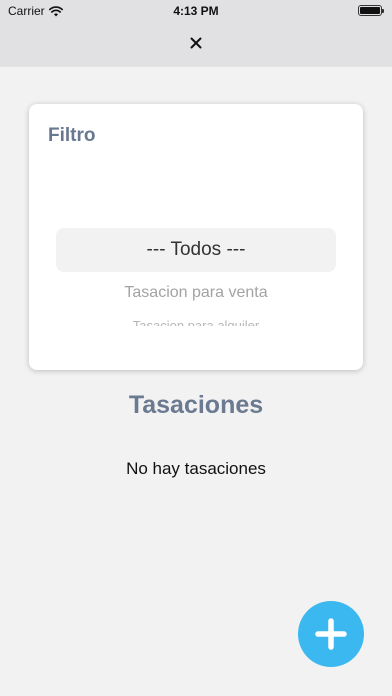 The width and height of the screenshot is (392, 696). I want to click on top-bar: Carrier 4:13 PM, so click(196, 33).